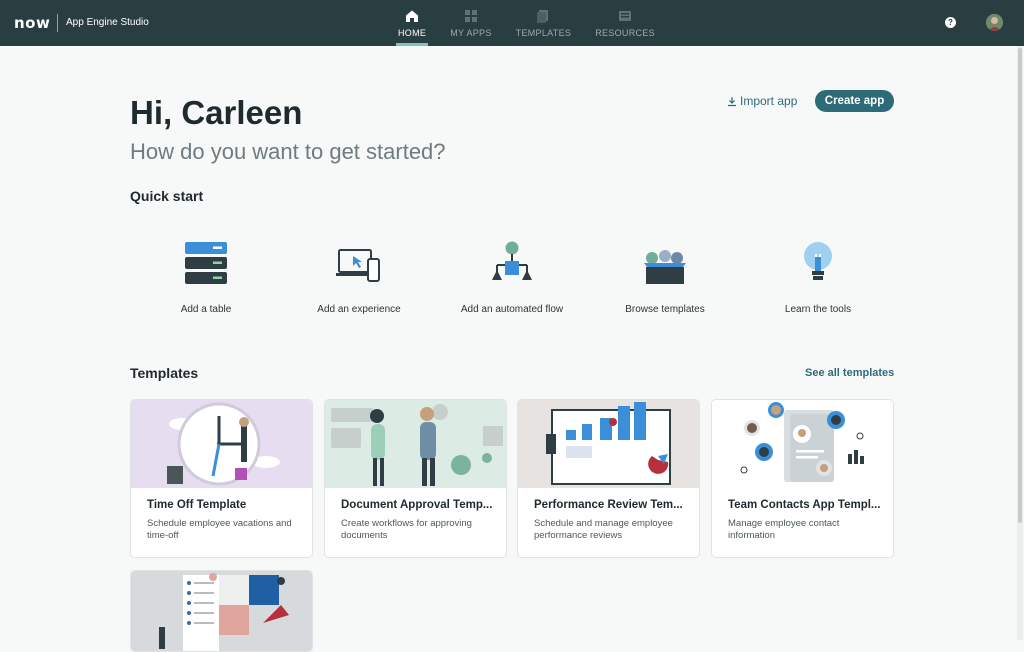 The image size is (1024, 652). What do you see at coordinates (167, 196) in the screenshot?
I see `quick-start-heading: Quick start` at bounding box center [167, 196].